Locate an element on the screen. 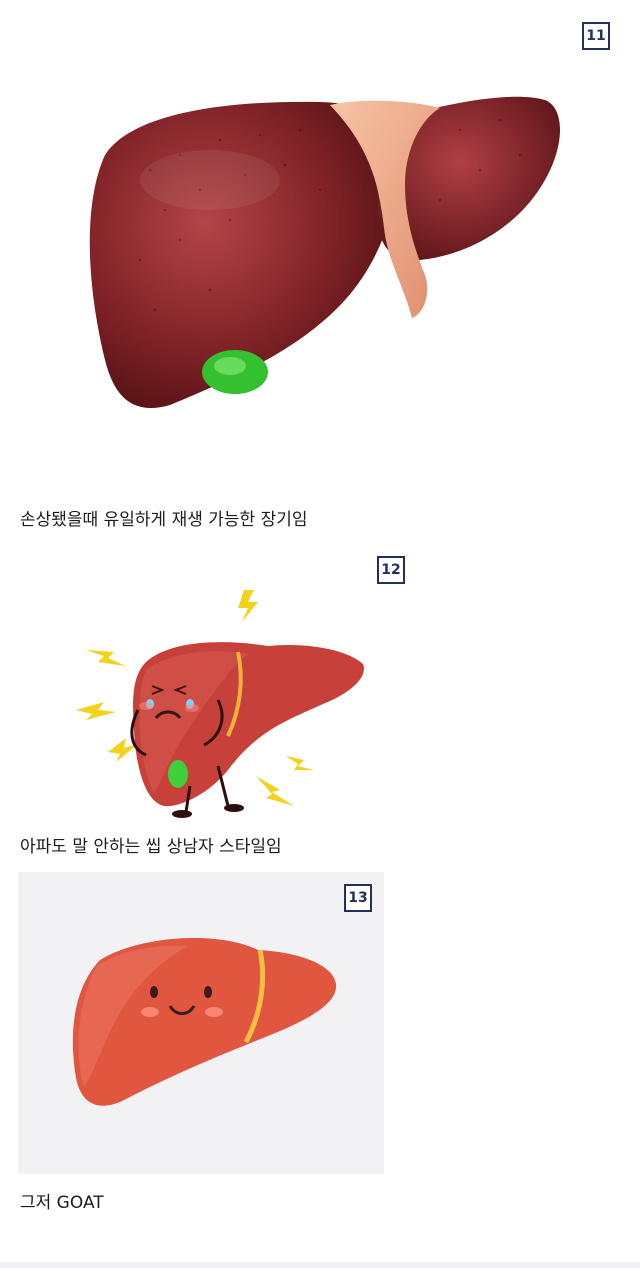 The height and width of the screenshot is (1268, 640). liver-smiling-cartoon is located at coordinates (201, 1023).